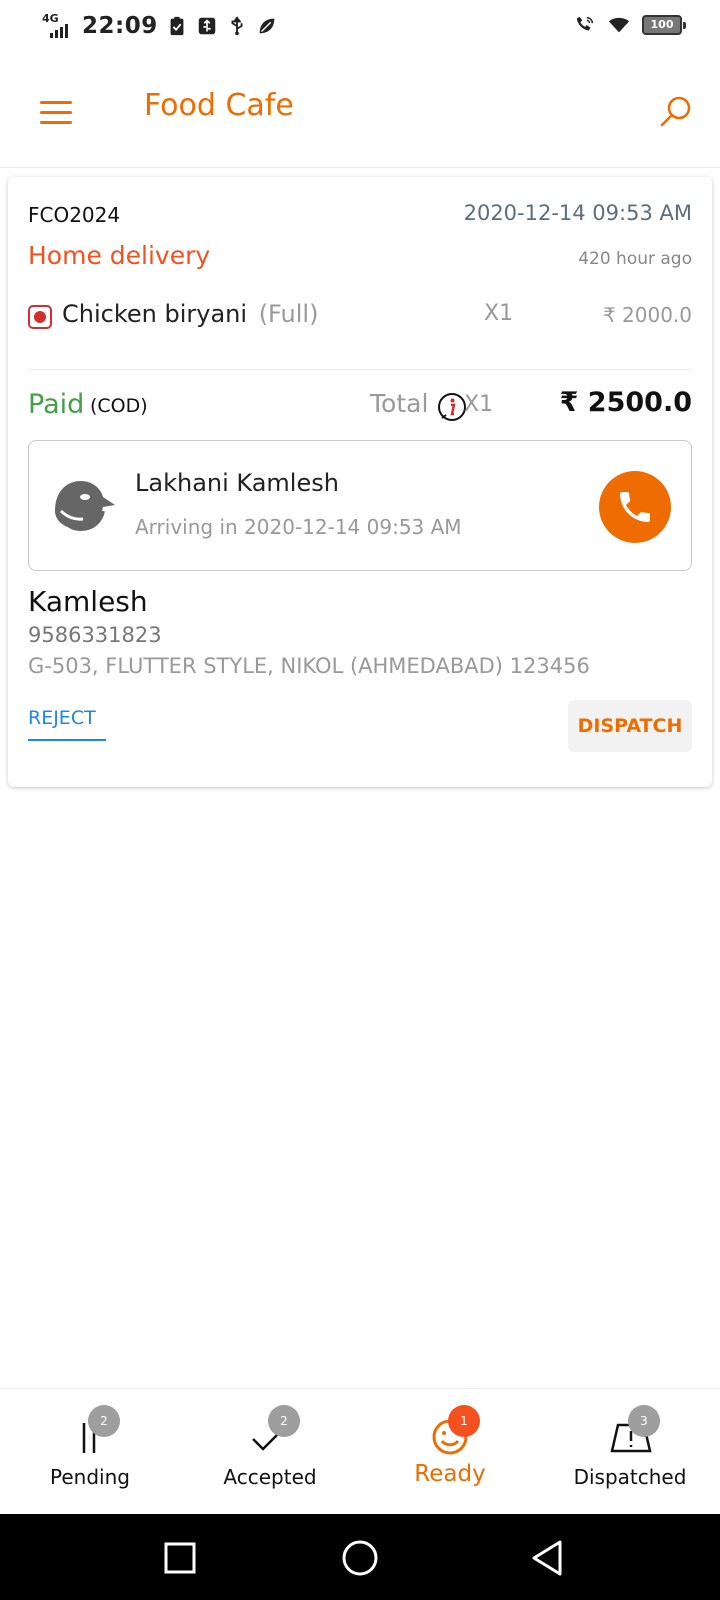 This screenshot has height=1600, width=720. Describe the element at coordinates (119, 255) in the screenshot. I see `delivery-type: Home delivery` at that location.